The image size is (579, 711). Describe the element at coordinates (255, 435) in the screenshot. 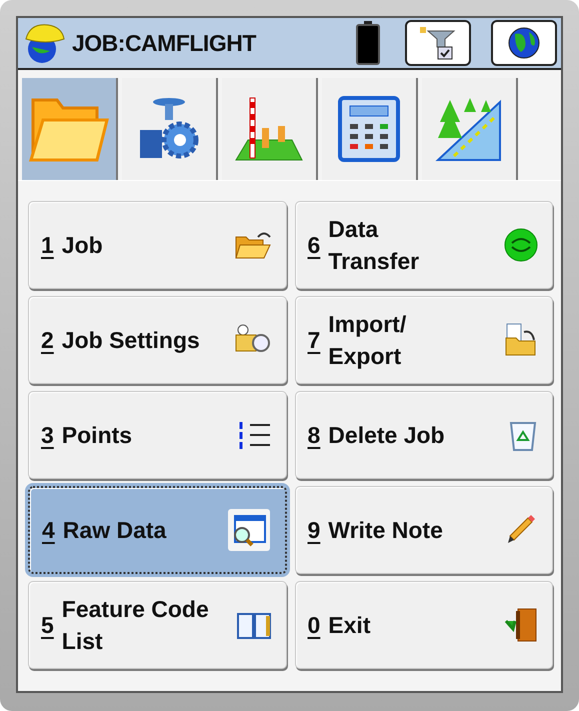

I see `numbered-list-icon` at that location.